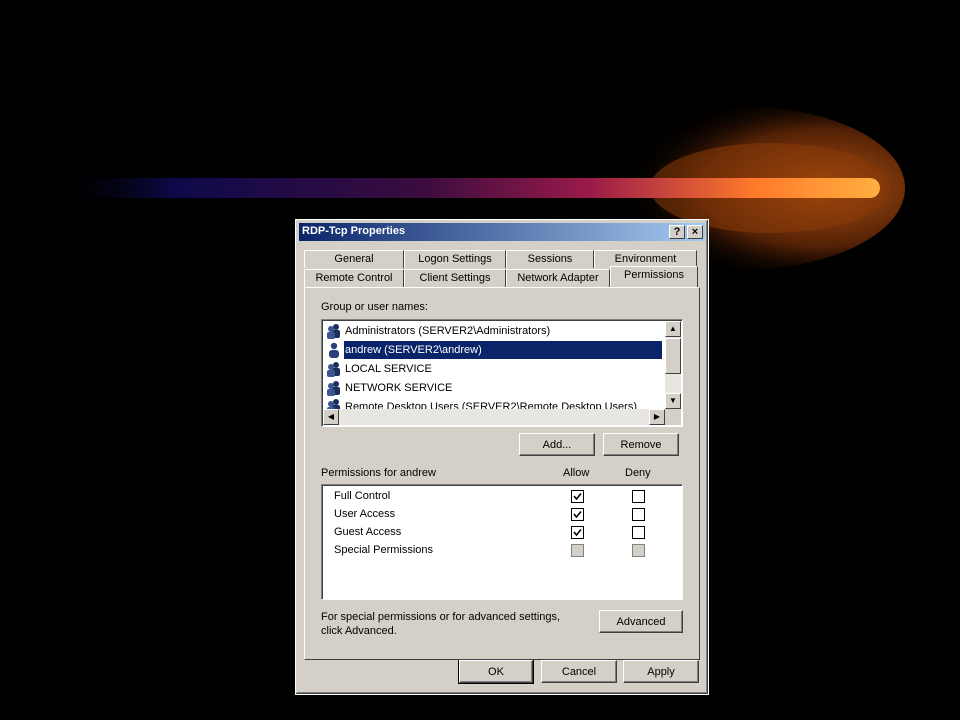  Describe the element at coordinates (576, 473) in the screenshot. I see `allow-header: Allow` at that location.